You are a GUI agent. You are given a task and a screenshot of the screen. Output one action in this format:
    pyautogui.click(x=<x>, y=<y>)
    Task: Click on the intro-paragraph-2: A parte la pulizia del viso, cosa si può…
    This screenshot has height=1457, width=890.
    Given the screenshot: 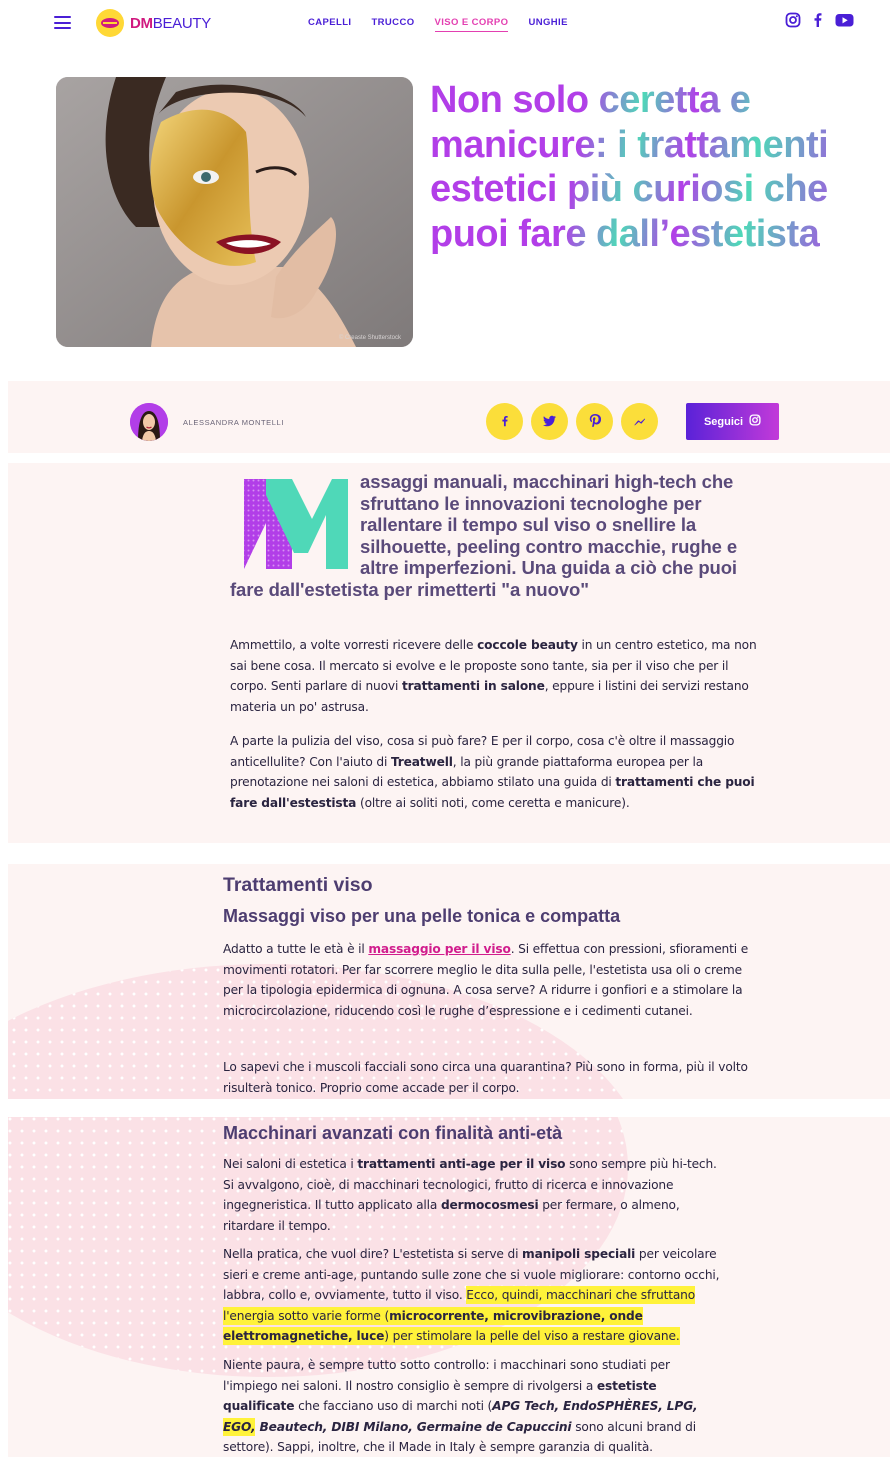 What is the action you would take?
    pyautogui.click(x=492, y=772)
    